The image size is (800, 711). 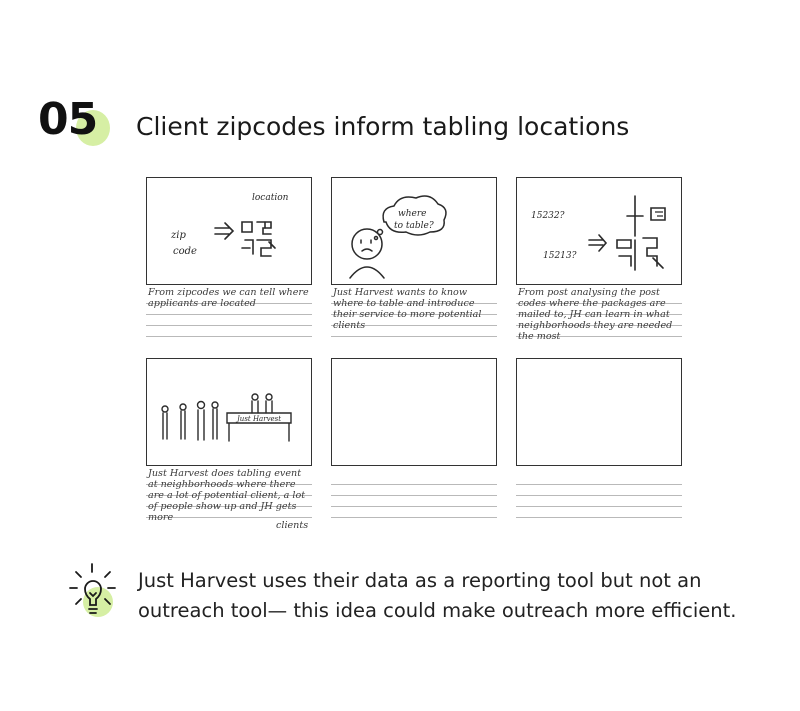 I want to click on postcode-analysis-sketch: 15232? 15213?, so click(x=598, y=233).